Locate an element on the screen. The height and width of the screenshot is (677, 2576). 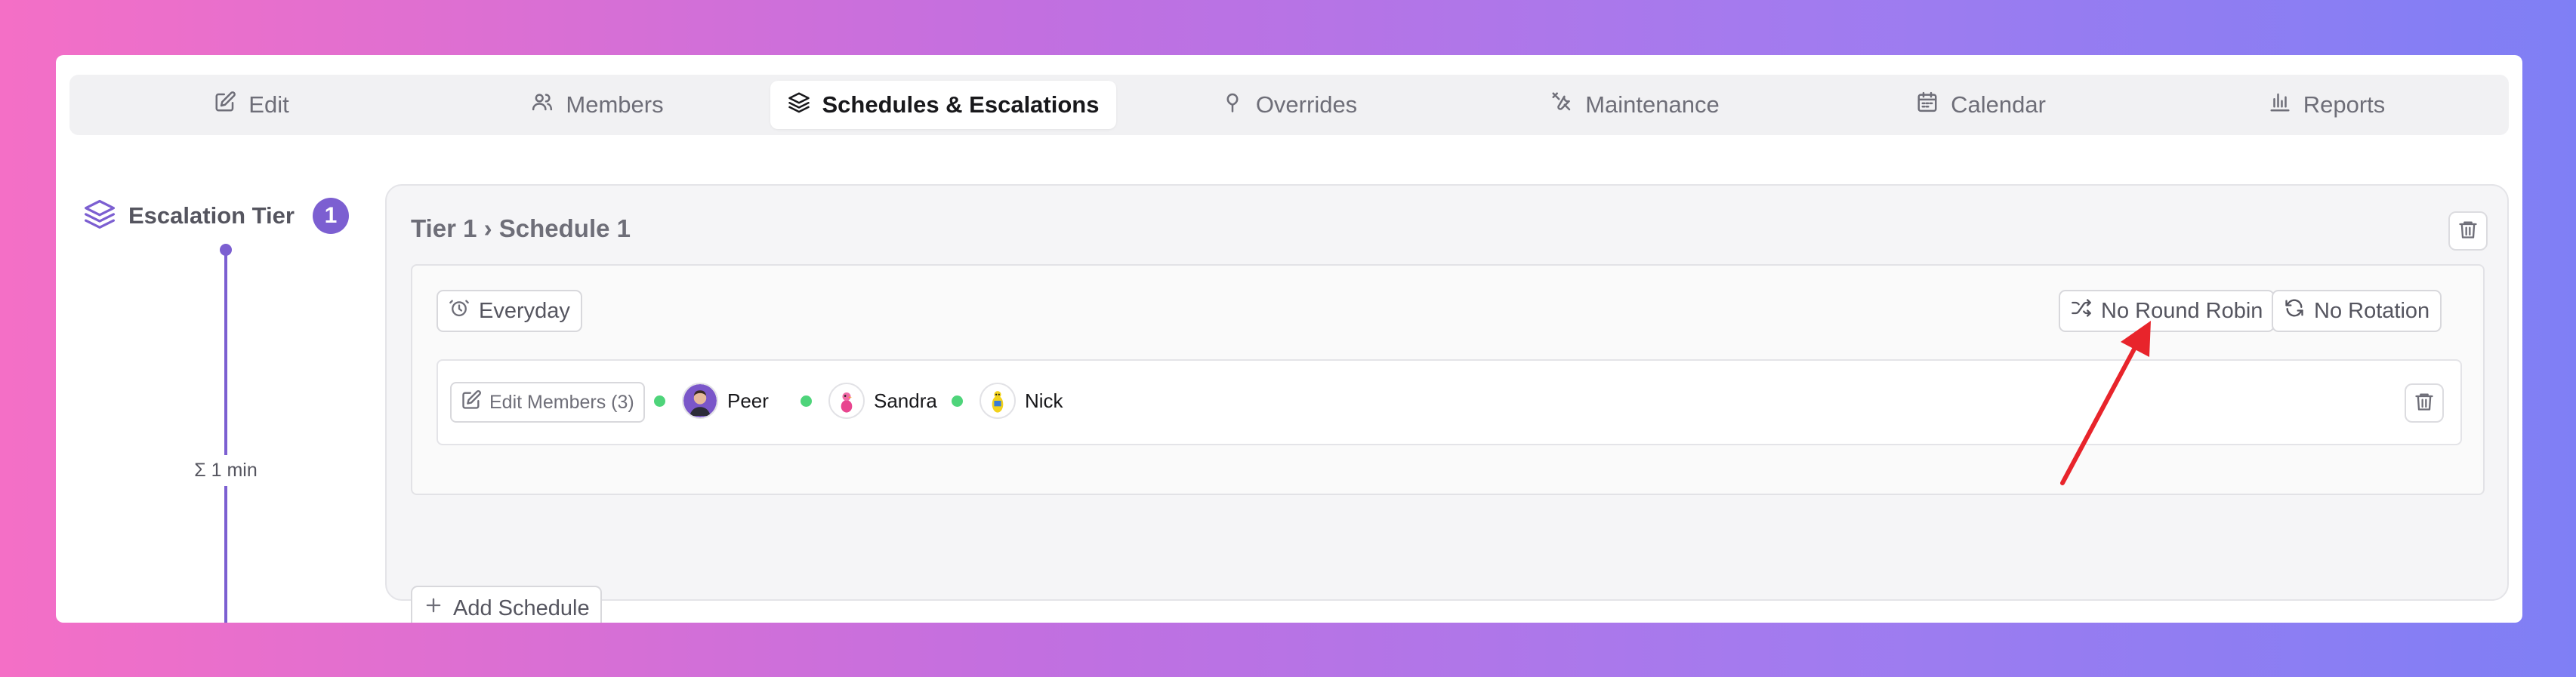
add-schedule-label: Add Schedule is located at coordinates (521, 607).